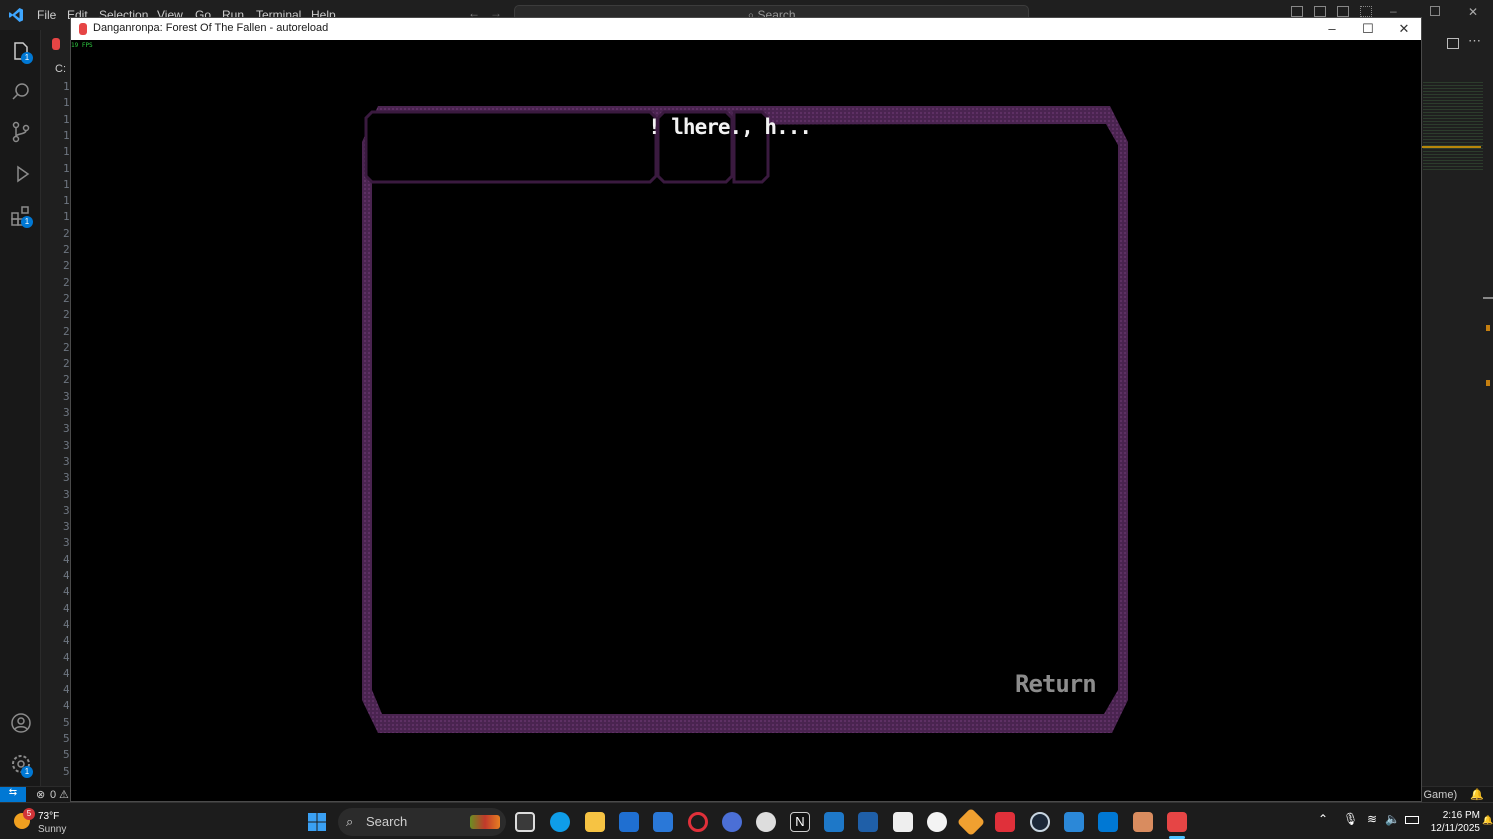 The image size is (1493, 839). Describe the element at coordinates (903, 822) in the screenshot. I see `notepad-icon` at that location.